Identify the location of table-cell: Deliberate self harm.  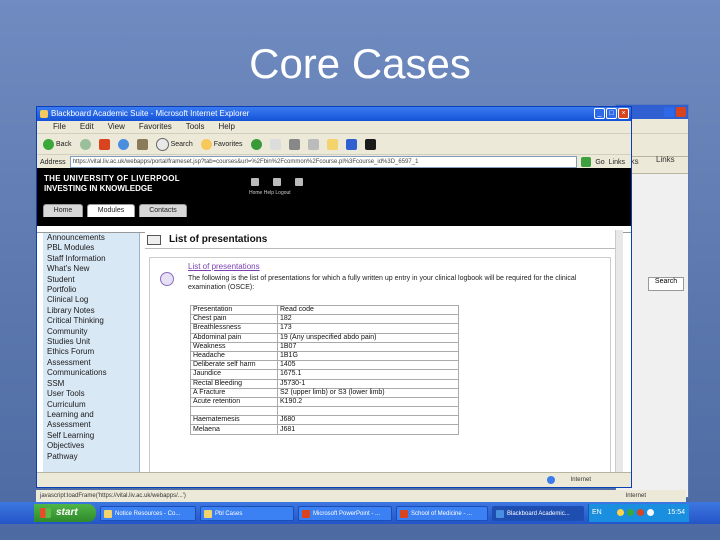
(234, 365).